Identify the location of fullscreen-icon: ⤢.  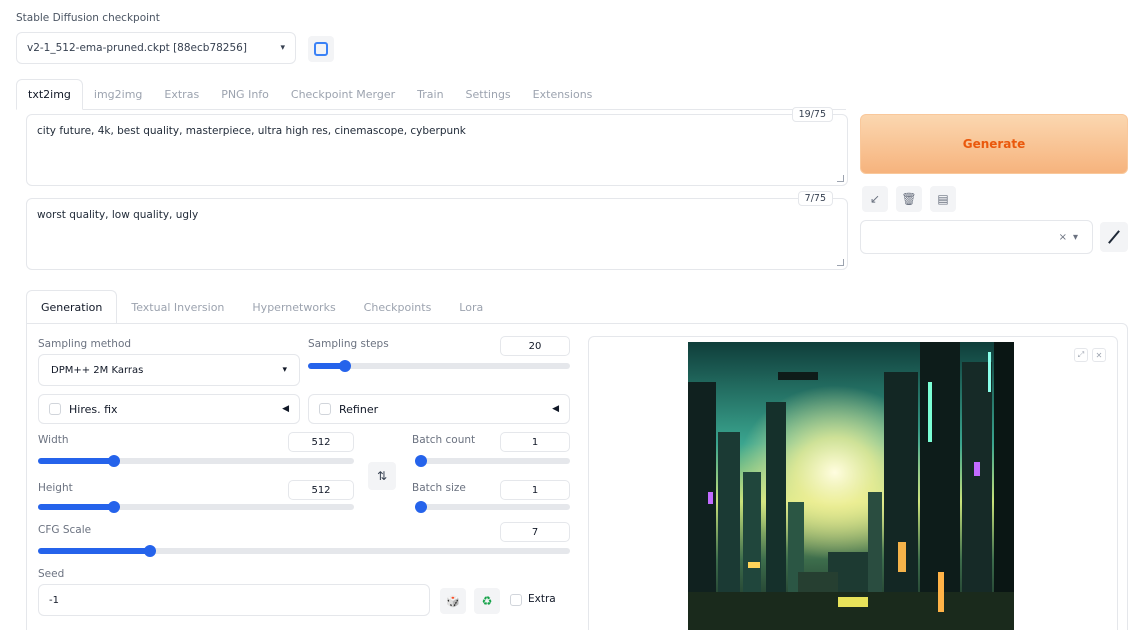
(1081, 355).